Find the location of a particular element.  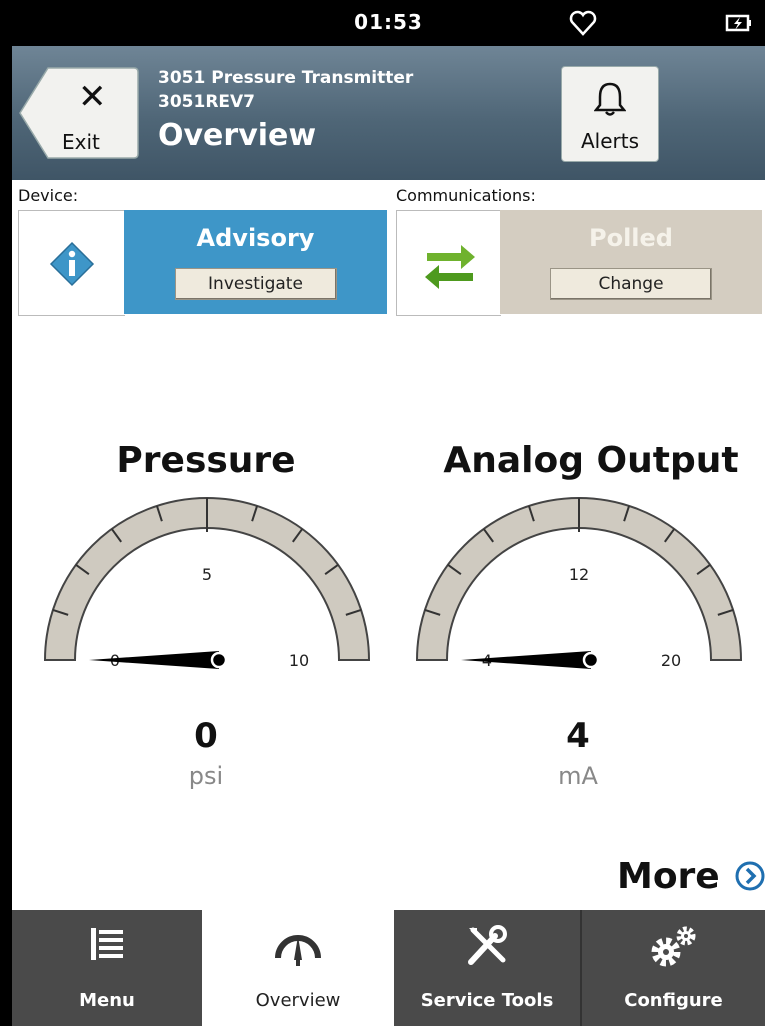

nav-service-tools-label: Service Tools is located at coordinates (487, 1000).